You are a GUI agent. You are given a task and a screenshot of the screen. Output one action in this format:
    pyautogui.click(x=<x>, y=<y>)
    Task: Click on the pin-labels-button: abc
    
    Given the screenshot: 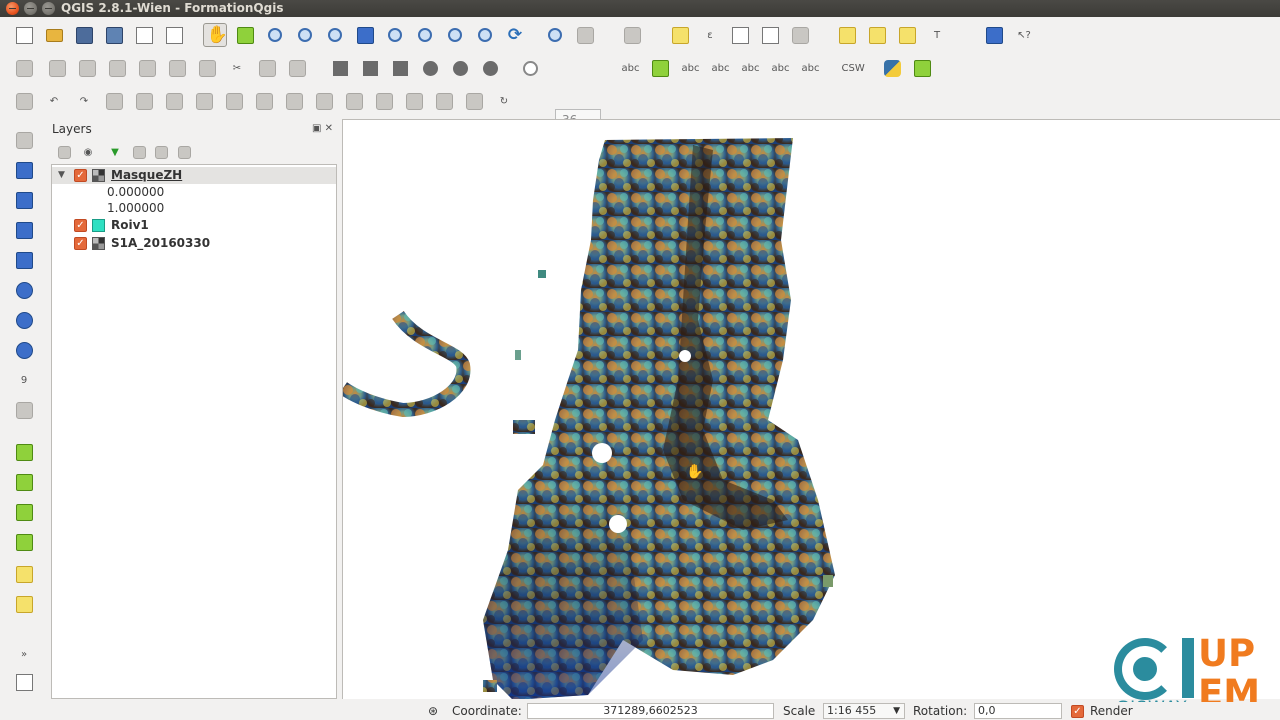 What is the action you would take?
    pyautogui.click(x=690, y=68)
    